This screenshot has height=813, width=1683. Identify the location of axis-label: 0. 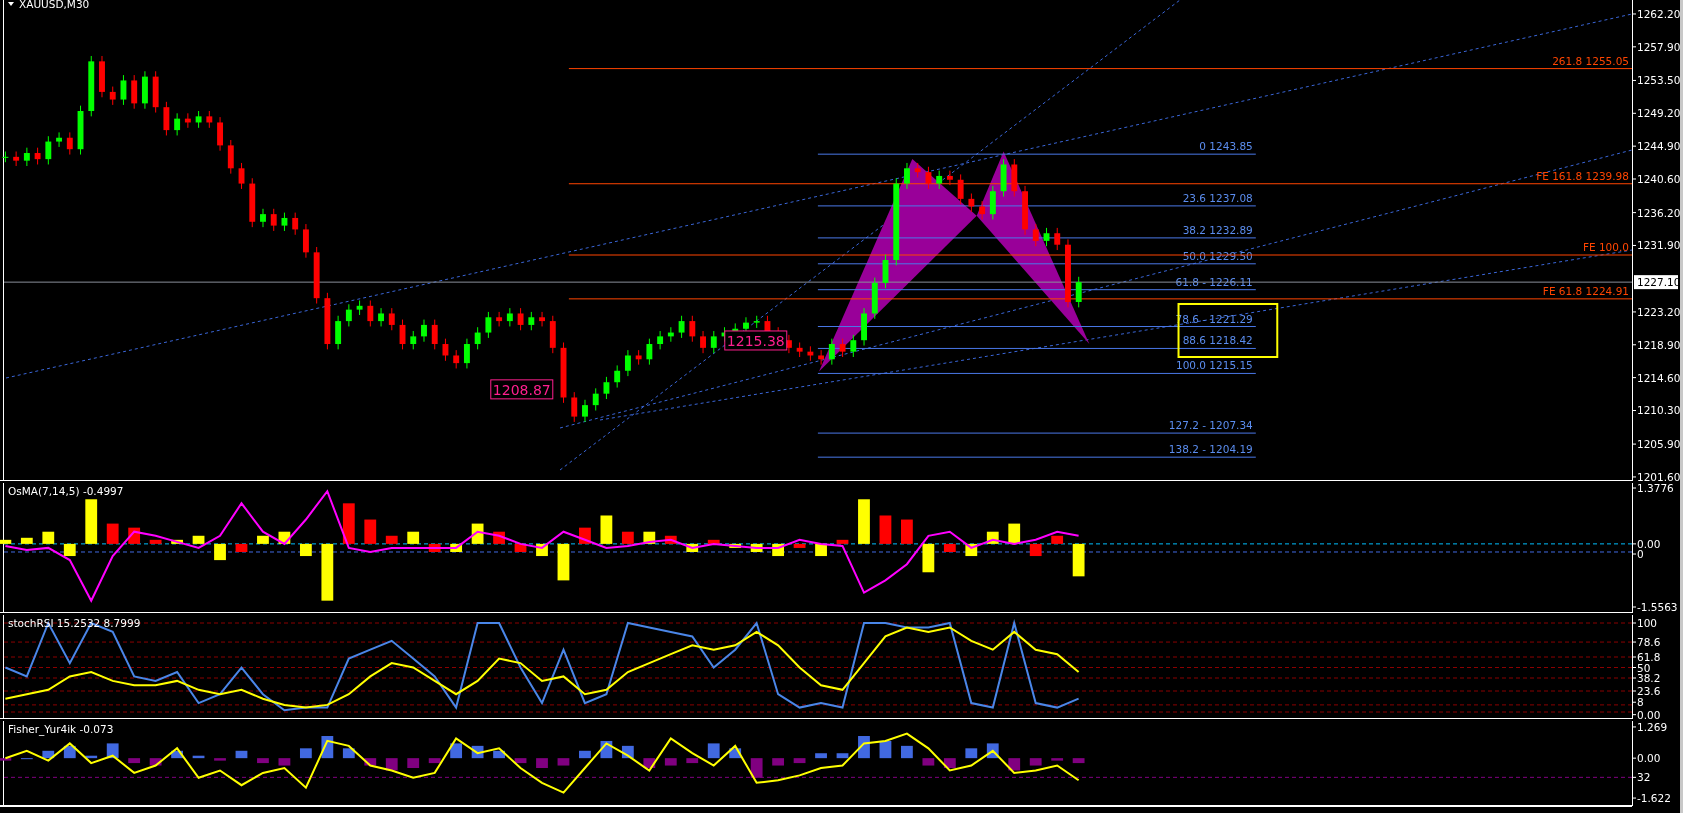
(1640, 554).